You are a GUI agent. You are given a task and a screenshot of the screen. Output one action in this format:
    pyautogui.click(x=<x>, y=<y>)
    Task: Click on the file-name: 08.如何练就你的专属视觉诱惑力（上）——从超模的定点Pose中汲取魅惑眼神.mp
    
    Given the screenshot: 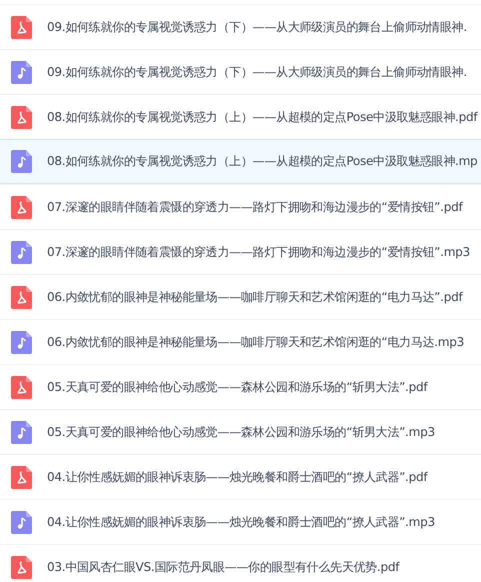 What is the action you would take?
    pyautogui.click(x=262, y=161)
    